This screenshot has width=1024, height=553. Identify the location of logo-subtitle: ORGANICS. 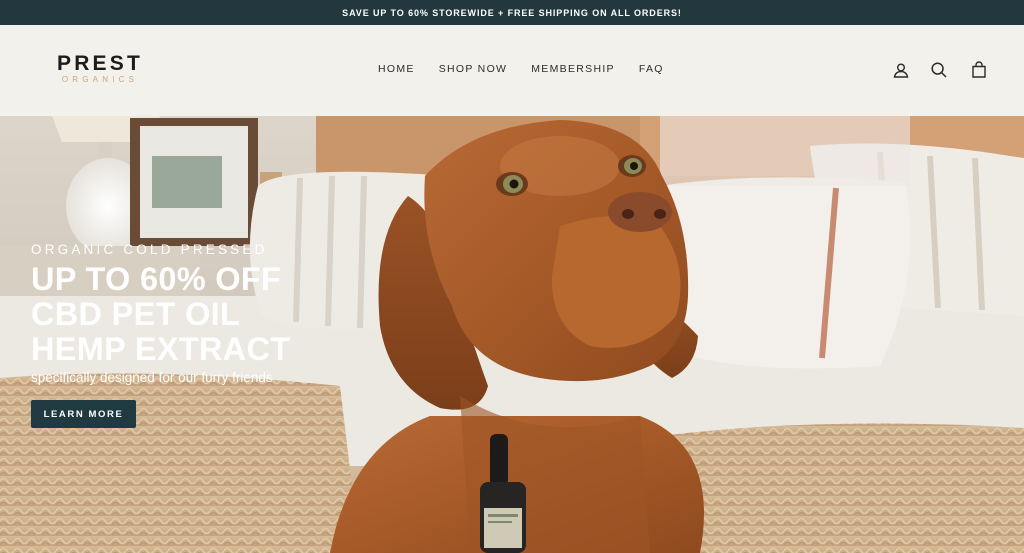
(100, 79).